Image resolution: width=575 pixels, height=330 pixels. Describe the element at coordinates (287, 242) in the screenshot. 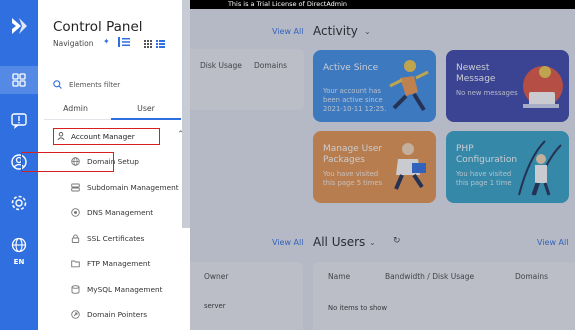

I see `view-all-link-left: View All` at that location.